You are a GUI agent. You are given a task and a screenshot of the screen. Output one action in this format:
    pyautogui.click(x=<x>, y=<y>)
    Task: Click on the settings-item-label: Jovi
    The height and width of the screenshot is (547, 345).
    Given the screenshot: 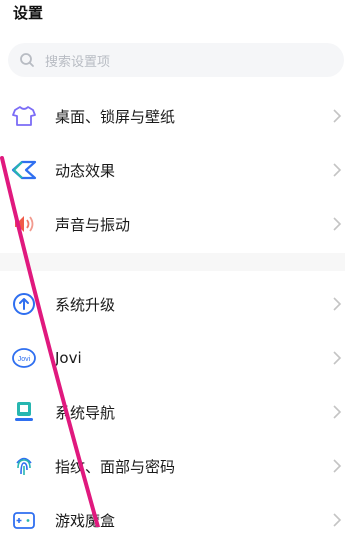 What is the action you would take?
    pyautogui.click(x=68, y=358)
    